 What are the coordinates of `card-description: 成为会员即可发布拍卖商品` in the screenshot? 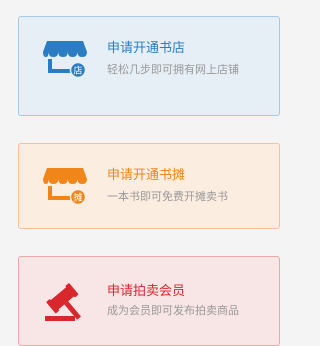 It's located at (173, 310).